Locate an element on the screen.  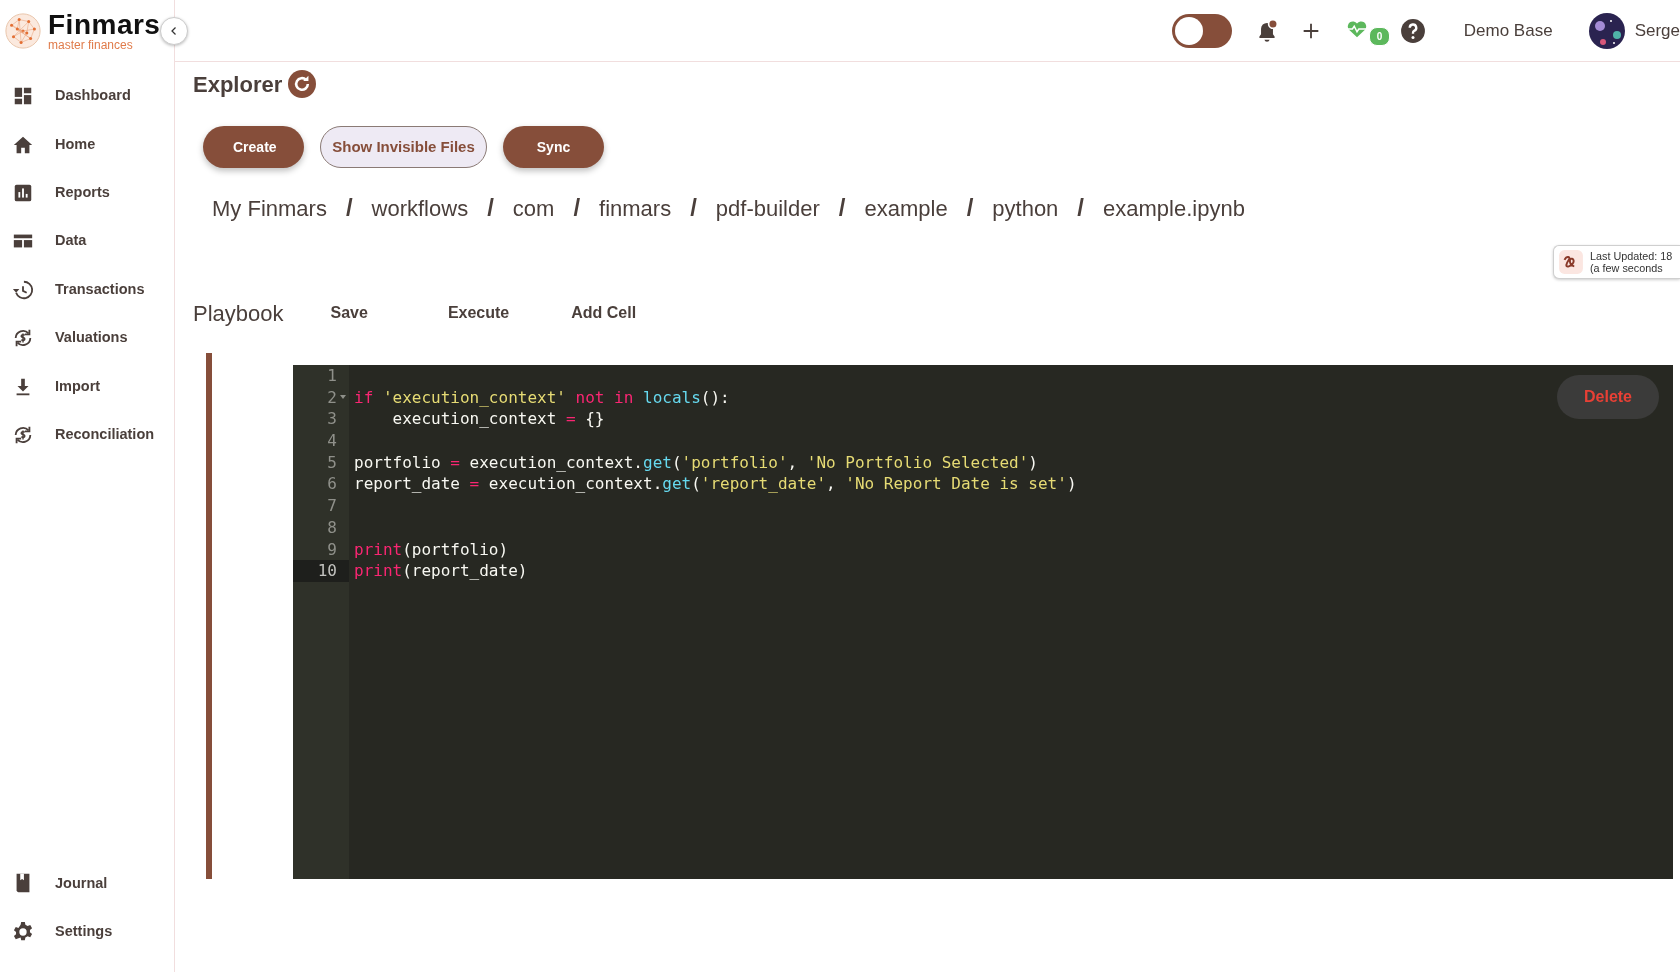
last-updated-relative-text: (a few seconds is located at coordinates (1627, 268).